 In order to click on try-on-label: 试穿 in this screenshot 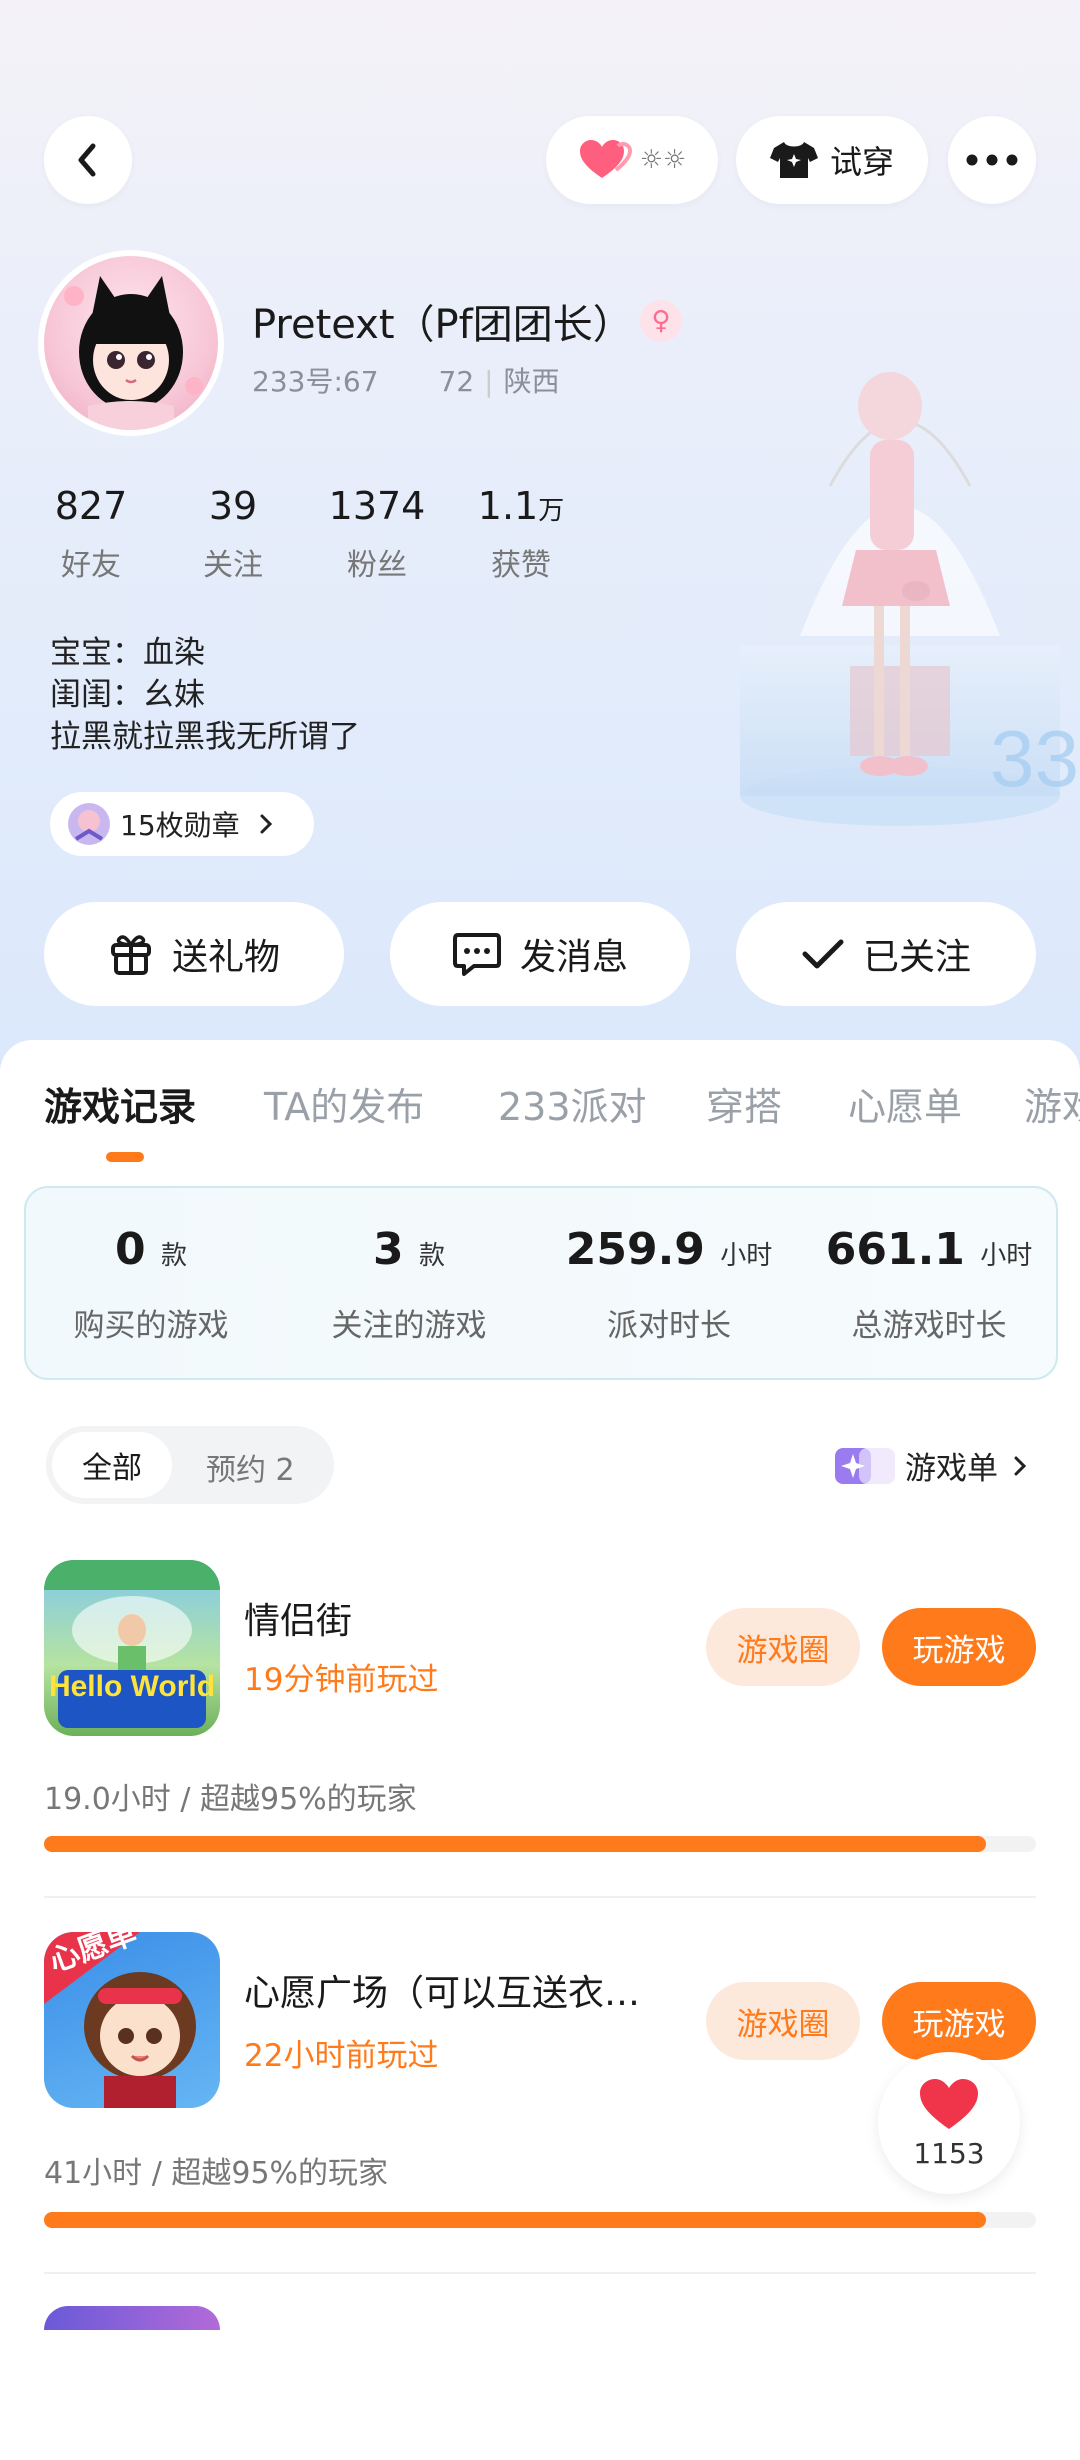, I will do `click(861, 162)`.